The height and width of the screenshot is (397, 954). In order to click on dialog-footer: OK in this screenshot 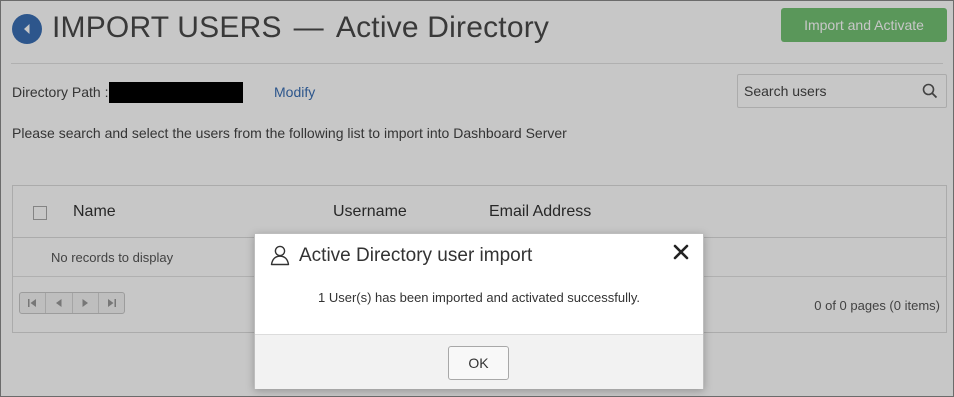, I will do `click(479, 361)`.